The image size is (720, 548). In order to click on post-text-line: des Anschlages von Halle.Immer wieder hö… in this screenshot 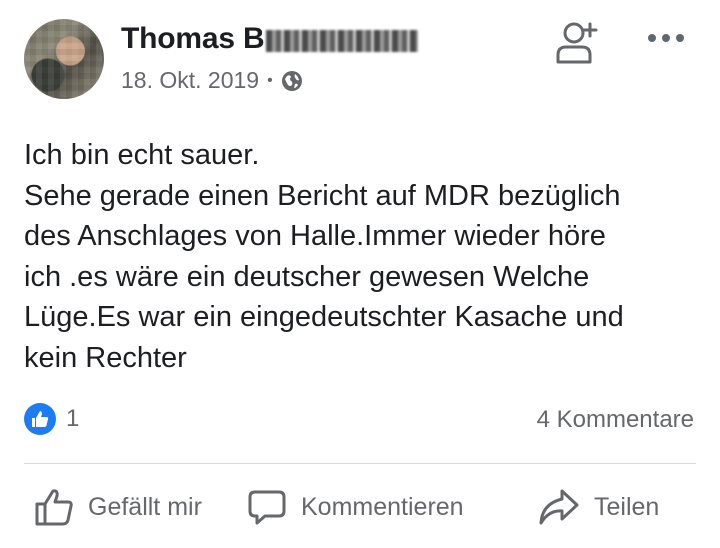, I will do `click(315, 236)`.